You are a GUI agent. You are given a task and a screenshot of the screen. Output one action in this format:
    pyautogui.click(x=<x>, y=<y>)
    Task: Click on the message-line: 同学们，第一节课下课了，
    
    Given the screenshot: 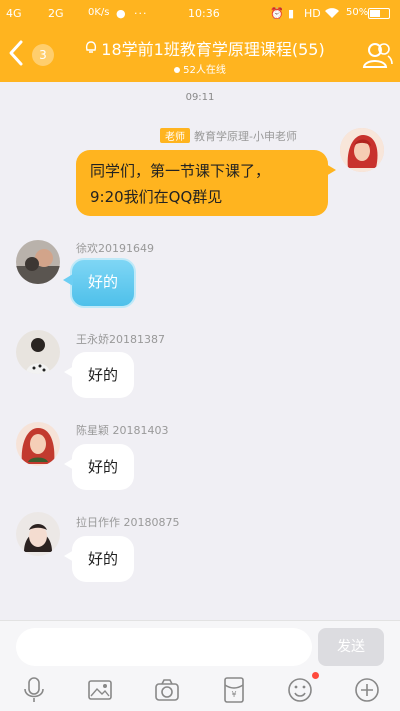 What is the action you would take?
    pyautogui.click(x=180, y=171)
    